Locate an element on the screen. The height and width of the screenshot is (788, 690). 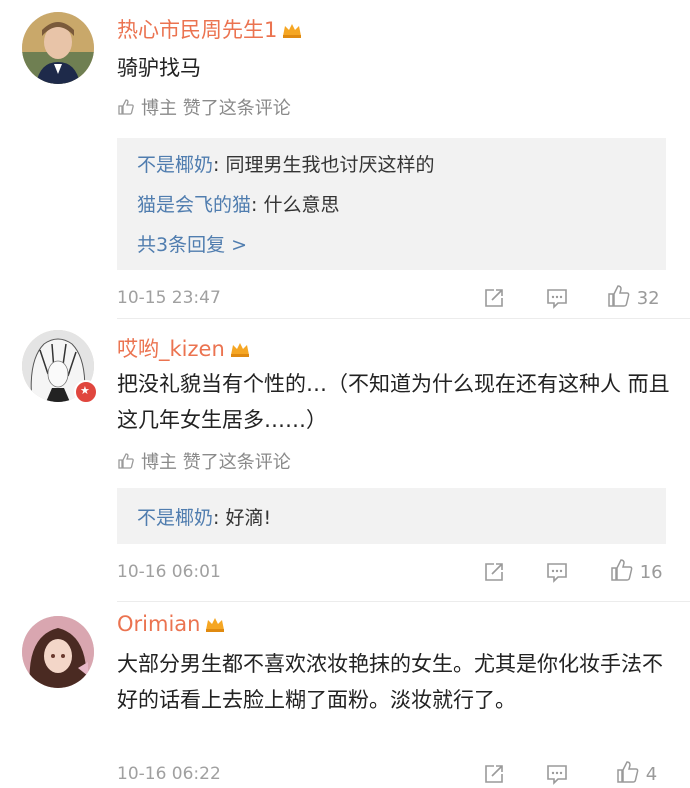
username-text: 哎哟_kizen is located at coordinates (171, 349).